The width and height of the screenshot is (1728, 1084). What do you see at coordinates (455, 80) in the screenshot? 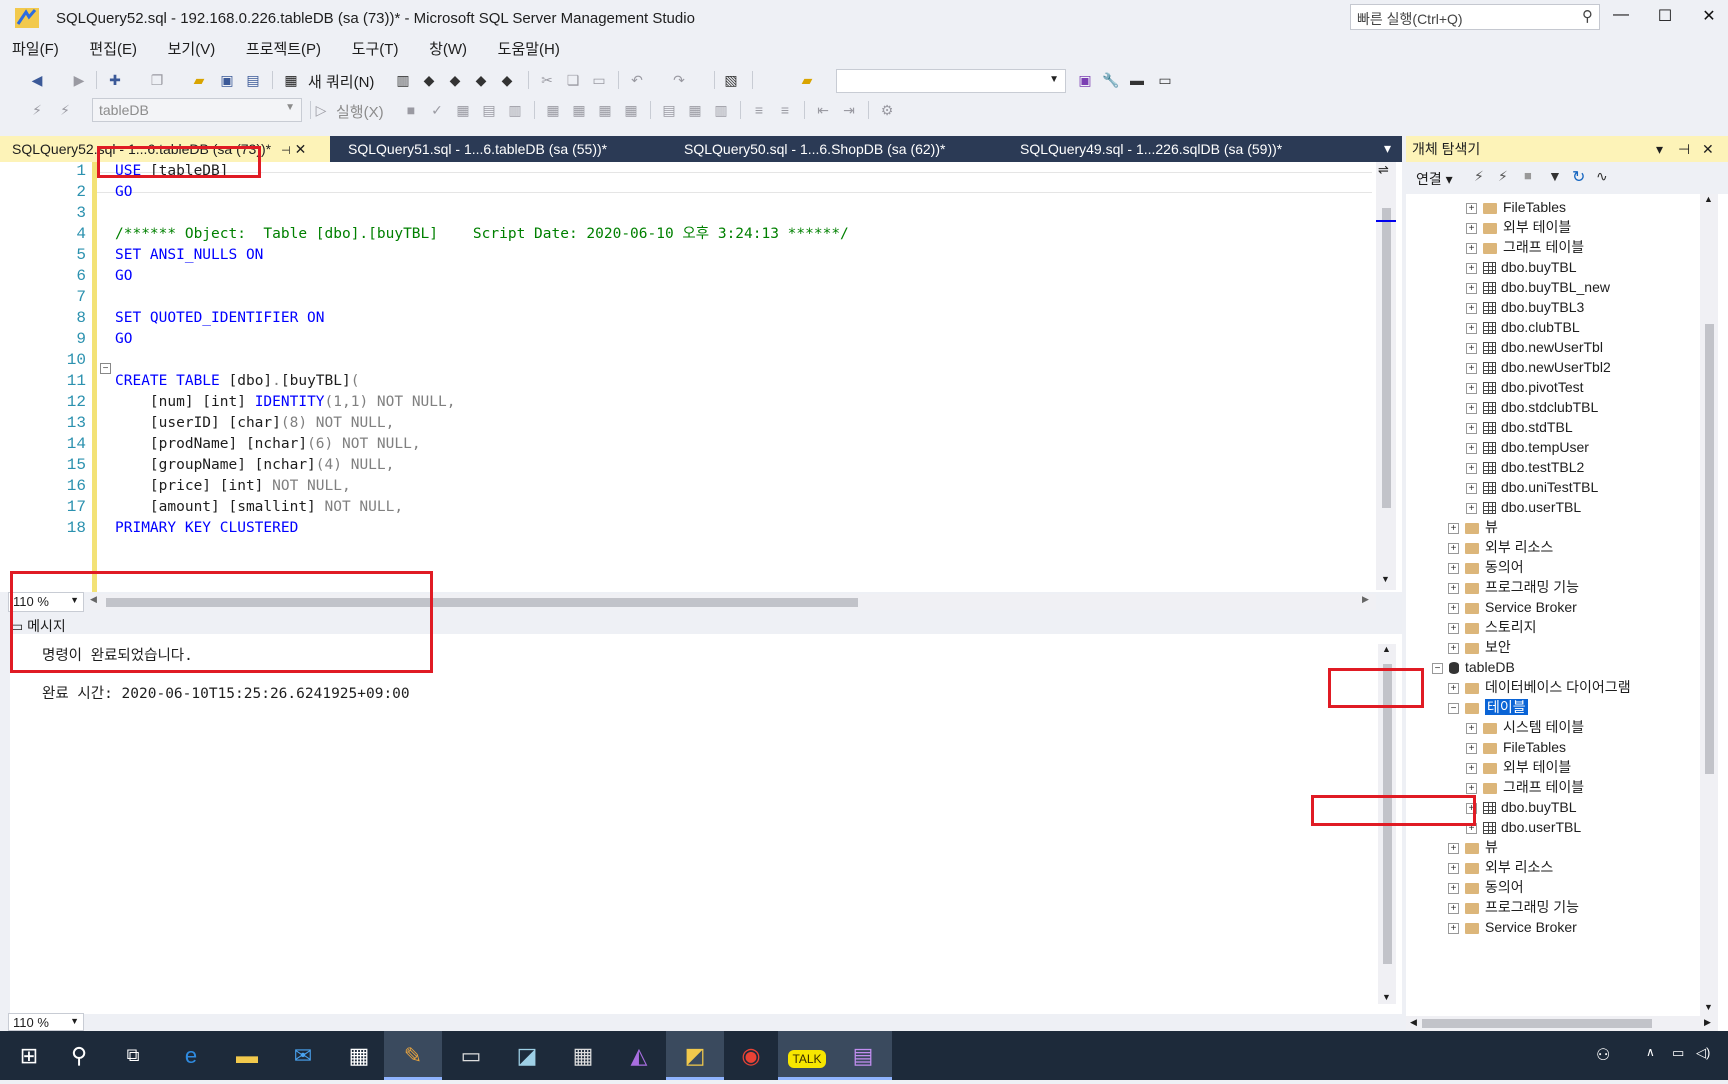
I see `dmx-icon: ◆` at bounding box center [455, 80].